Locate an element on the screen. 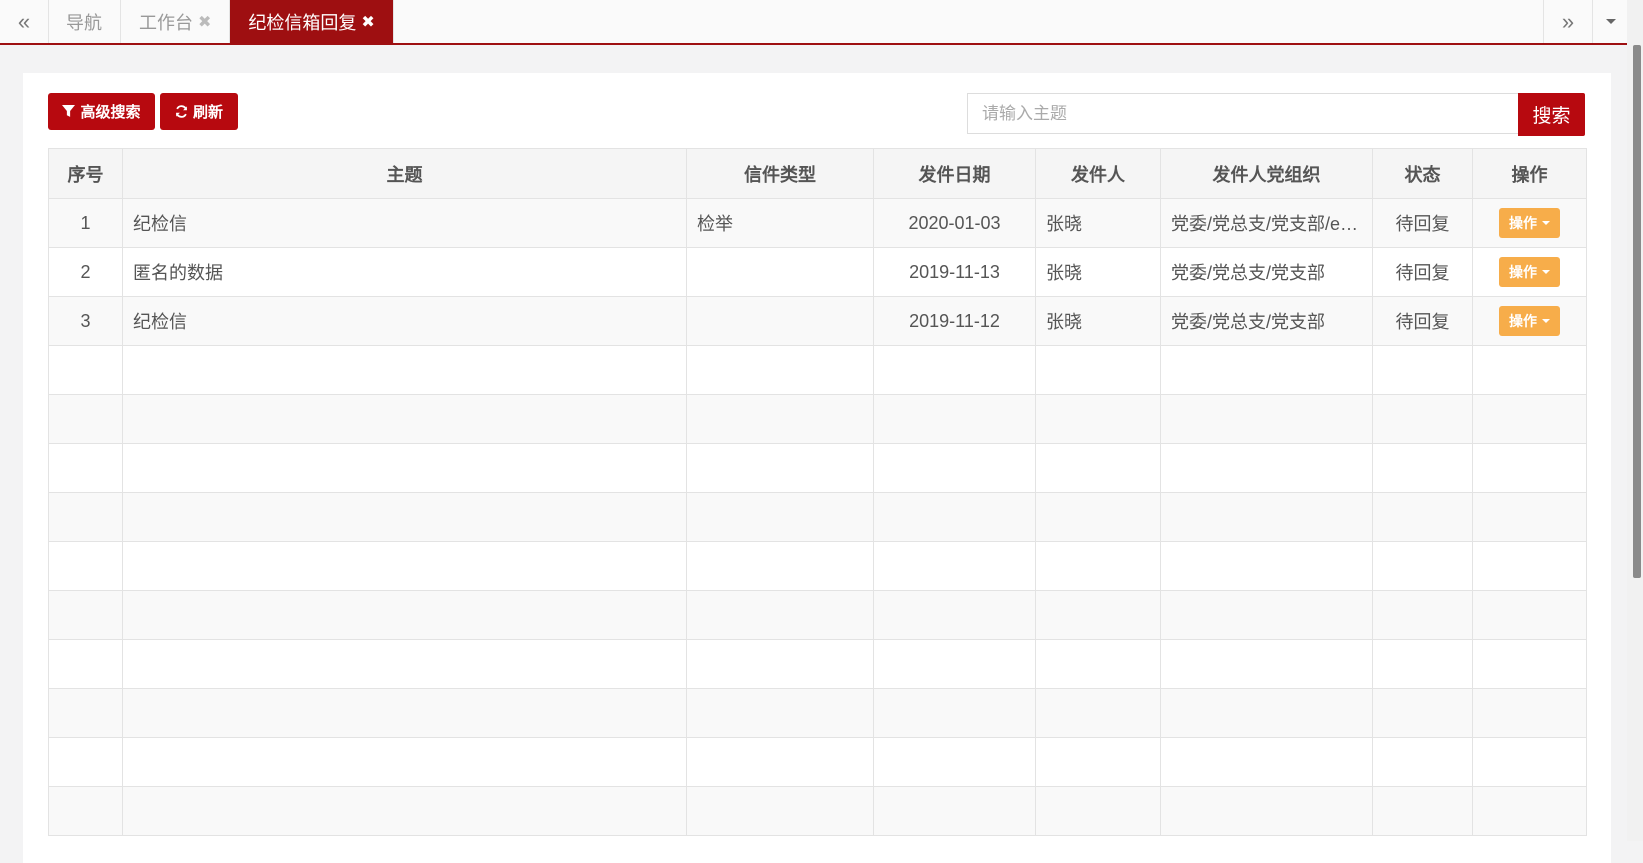 This screenshot has height=863, width=1643. table-row: 2 匿名的数据 2019-11-13 张晓 党委/党总支/党支部 待回复 操作 is located at coordinates (817, 272).